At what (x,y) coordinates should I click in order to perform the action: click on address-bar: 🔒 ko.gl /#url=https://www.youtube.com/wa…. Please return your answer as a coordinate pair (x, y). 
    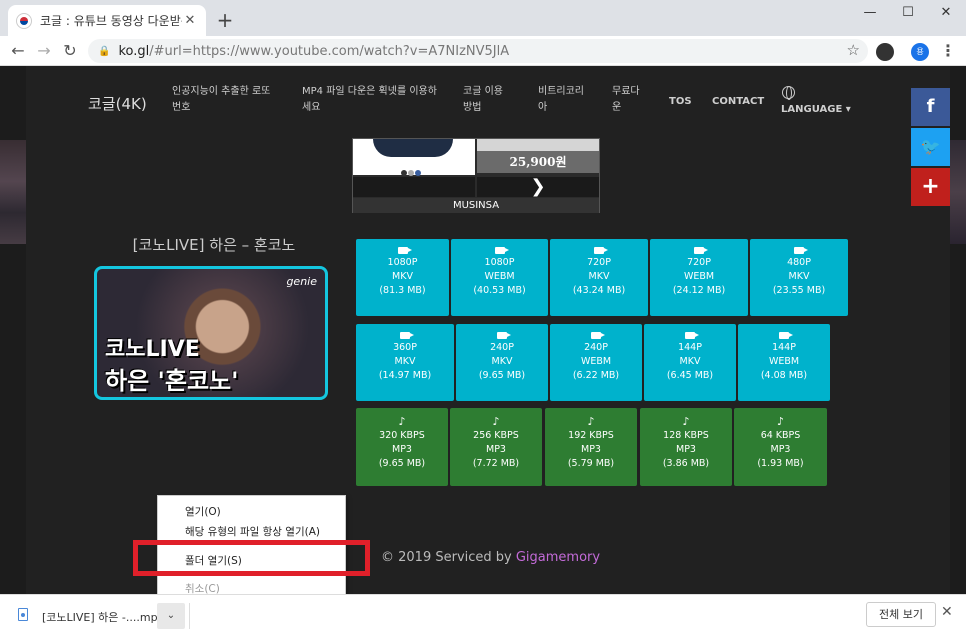
    Looking at the image, I should click on (478, 51).